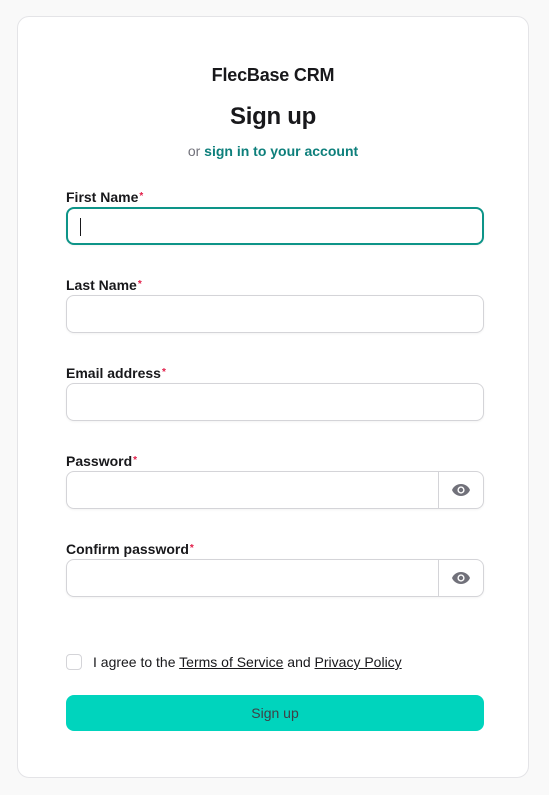 The height and width of the screenshot is (795, 549). I want to click on last-name-label-text: Last Name, so click(101, 285).